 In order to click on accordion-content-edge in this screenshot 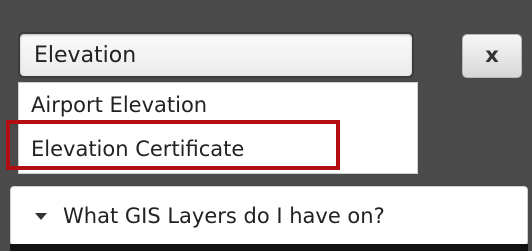, I will do `click(269, 247)`.